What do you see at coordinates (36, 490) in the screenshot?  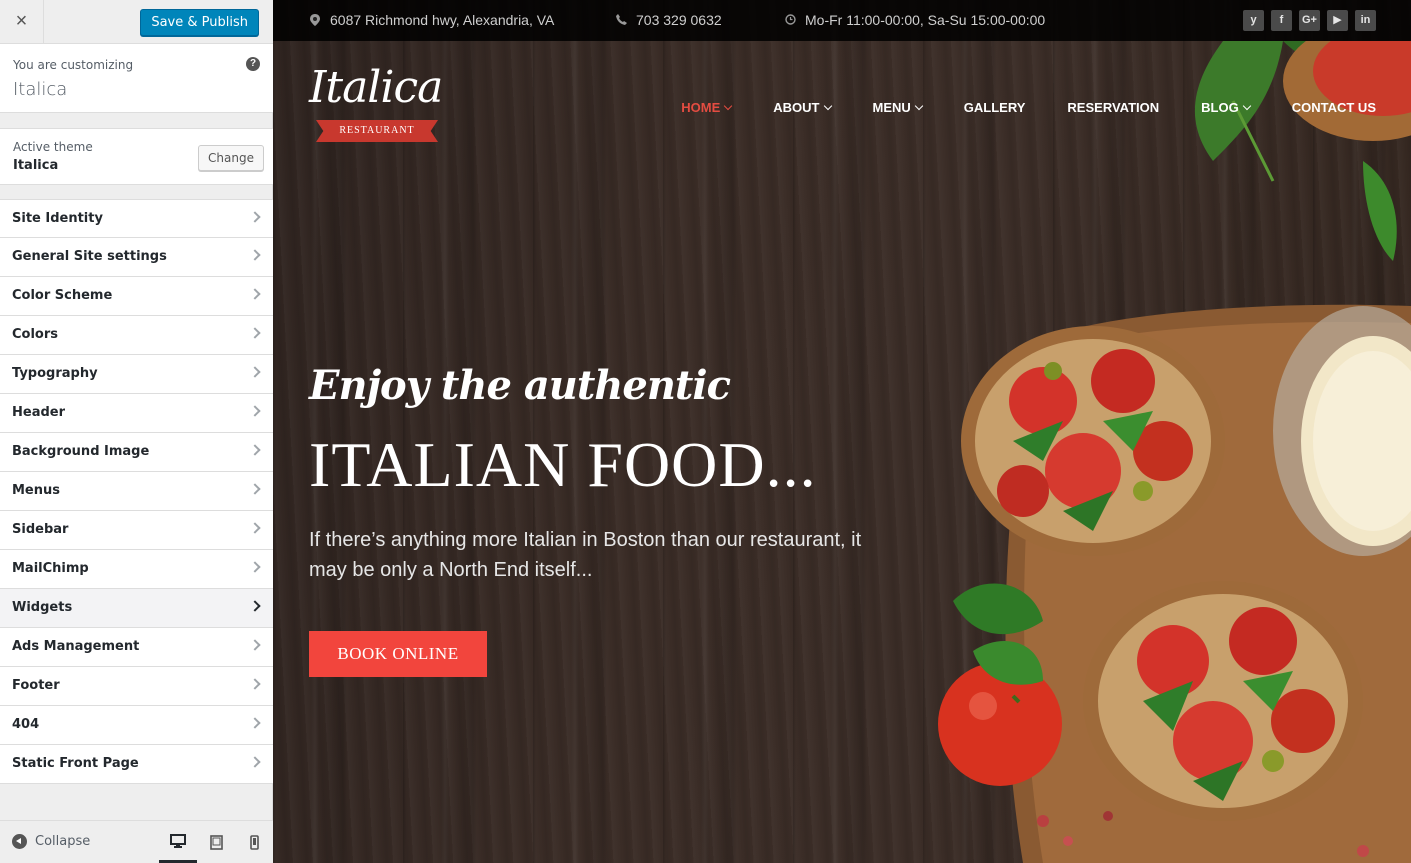 I see `sidebar-item-label: Menus` at bounding box center [36, 490].